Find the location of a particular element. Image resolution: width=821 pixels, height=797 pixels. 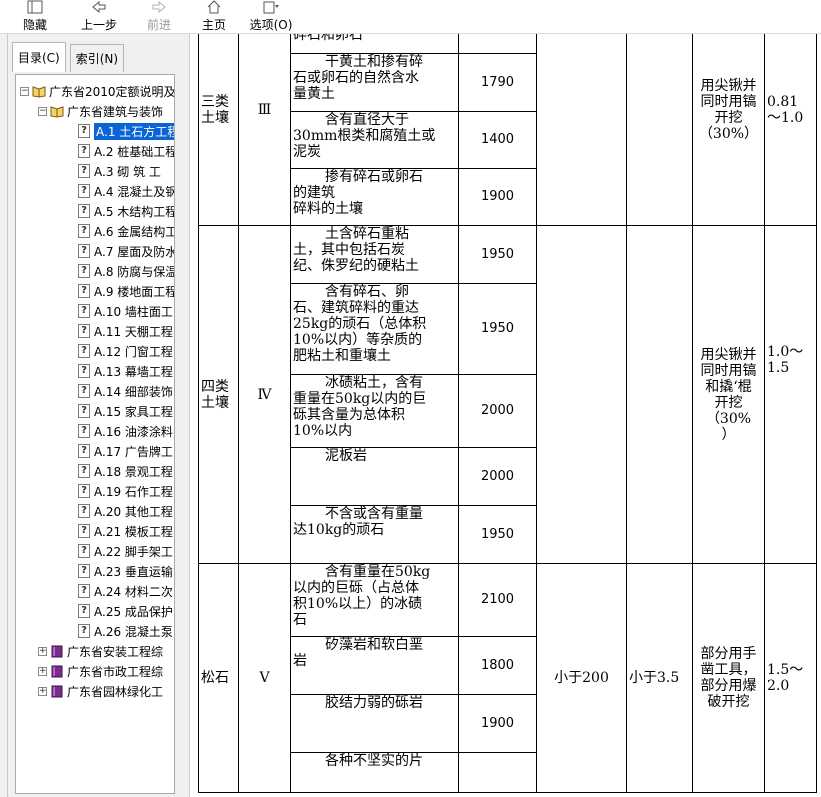

soil-class-name: 松石 is located at coordinates (218, 678).